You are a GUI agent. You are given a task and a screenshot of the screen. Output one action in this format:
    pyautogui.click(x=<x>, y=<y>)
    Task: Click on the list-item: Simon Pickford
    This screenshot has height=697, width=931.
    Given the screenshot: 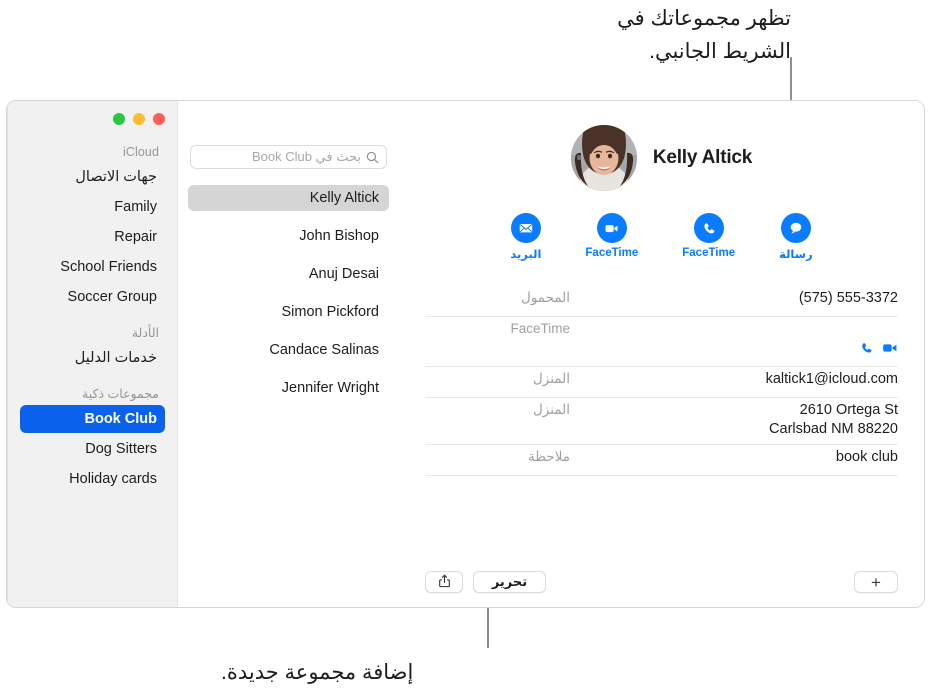 What is the action you would take?
    pyautogui.click(x=288, y=312)
    